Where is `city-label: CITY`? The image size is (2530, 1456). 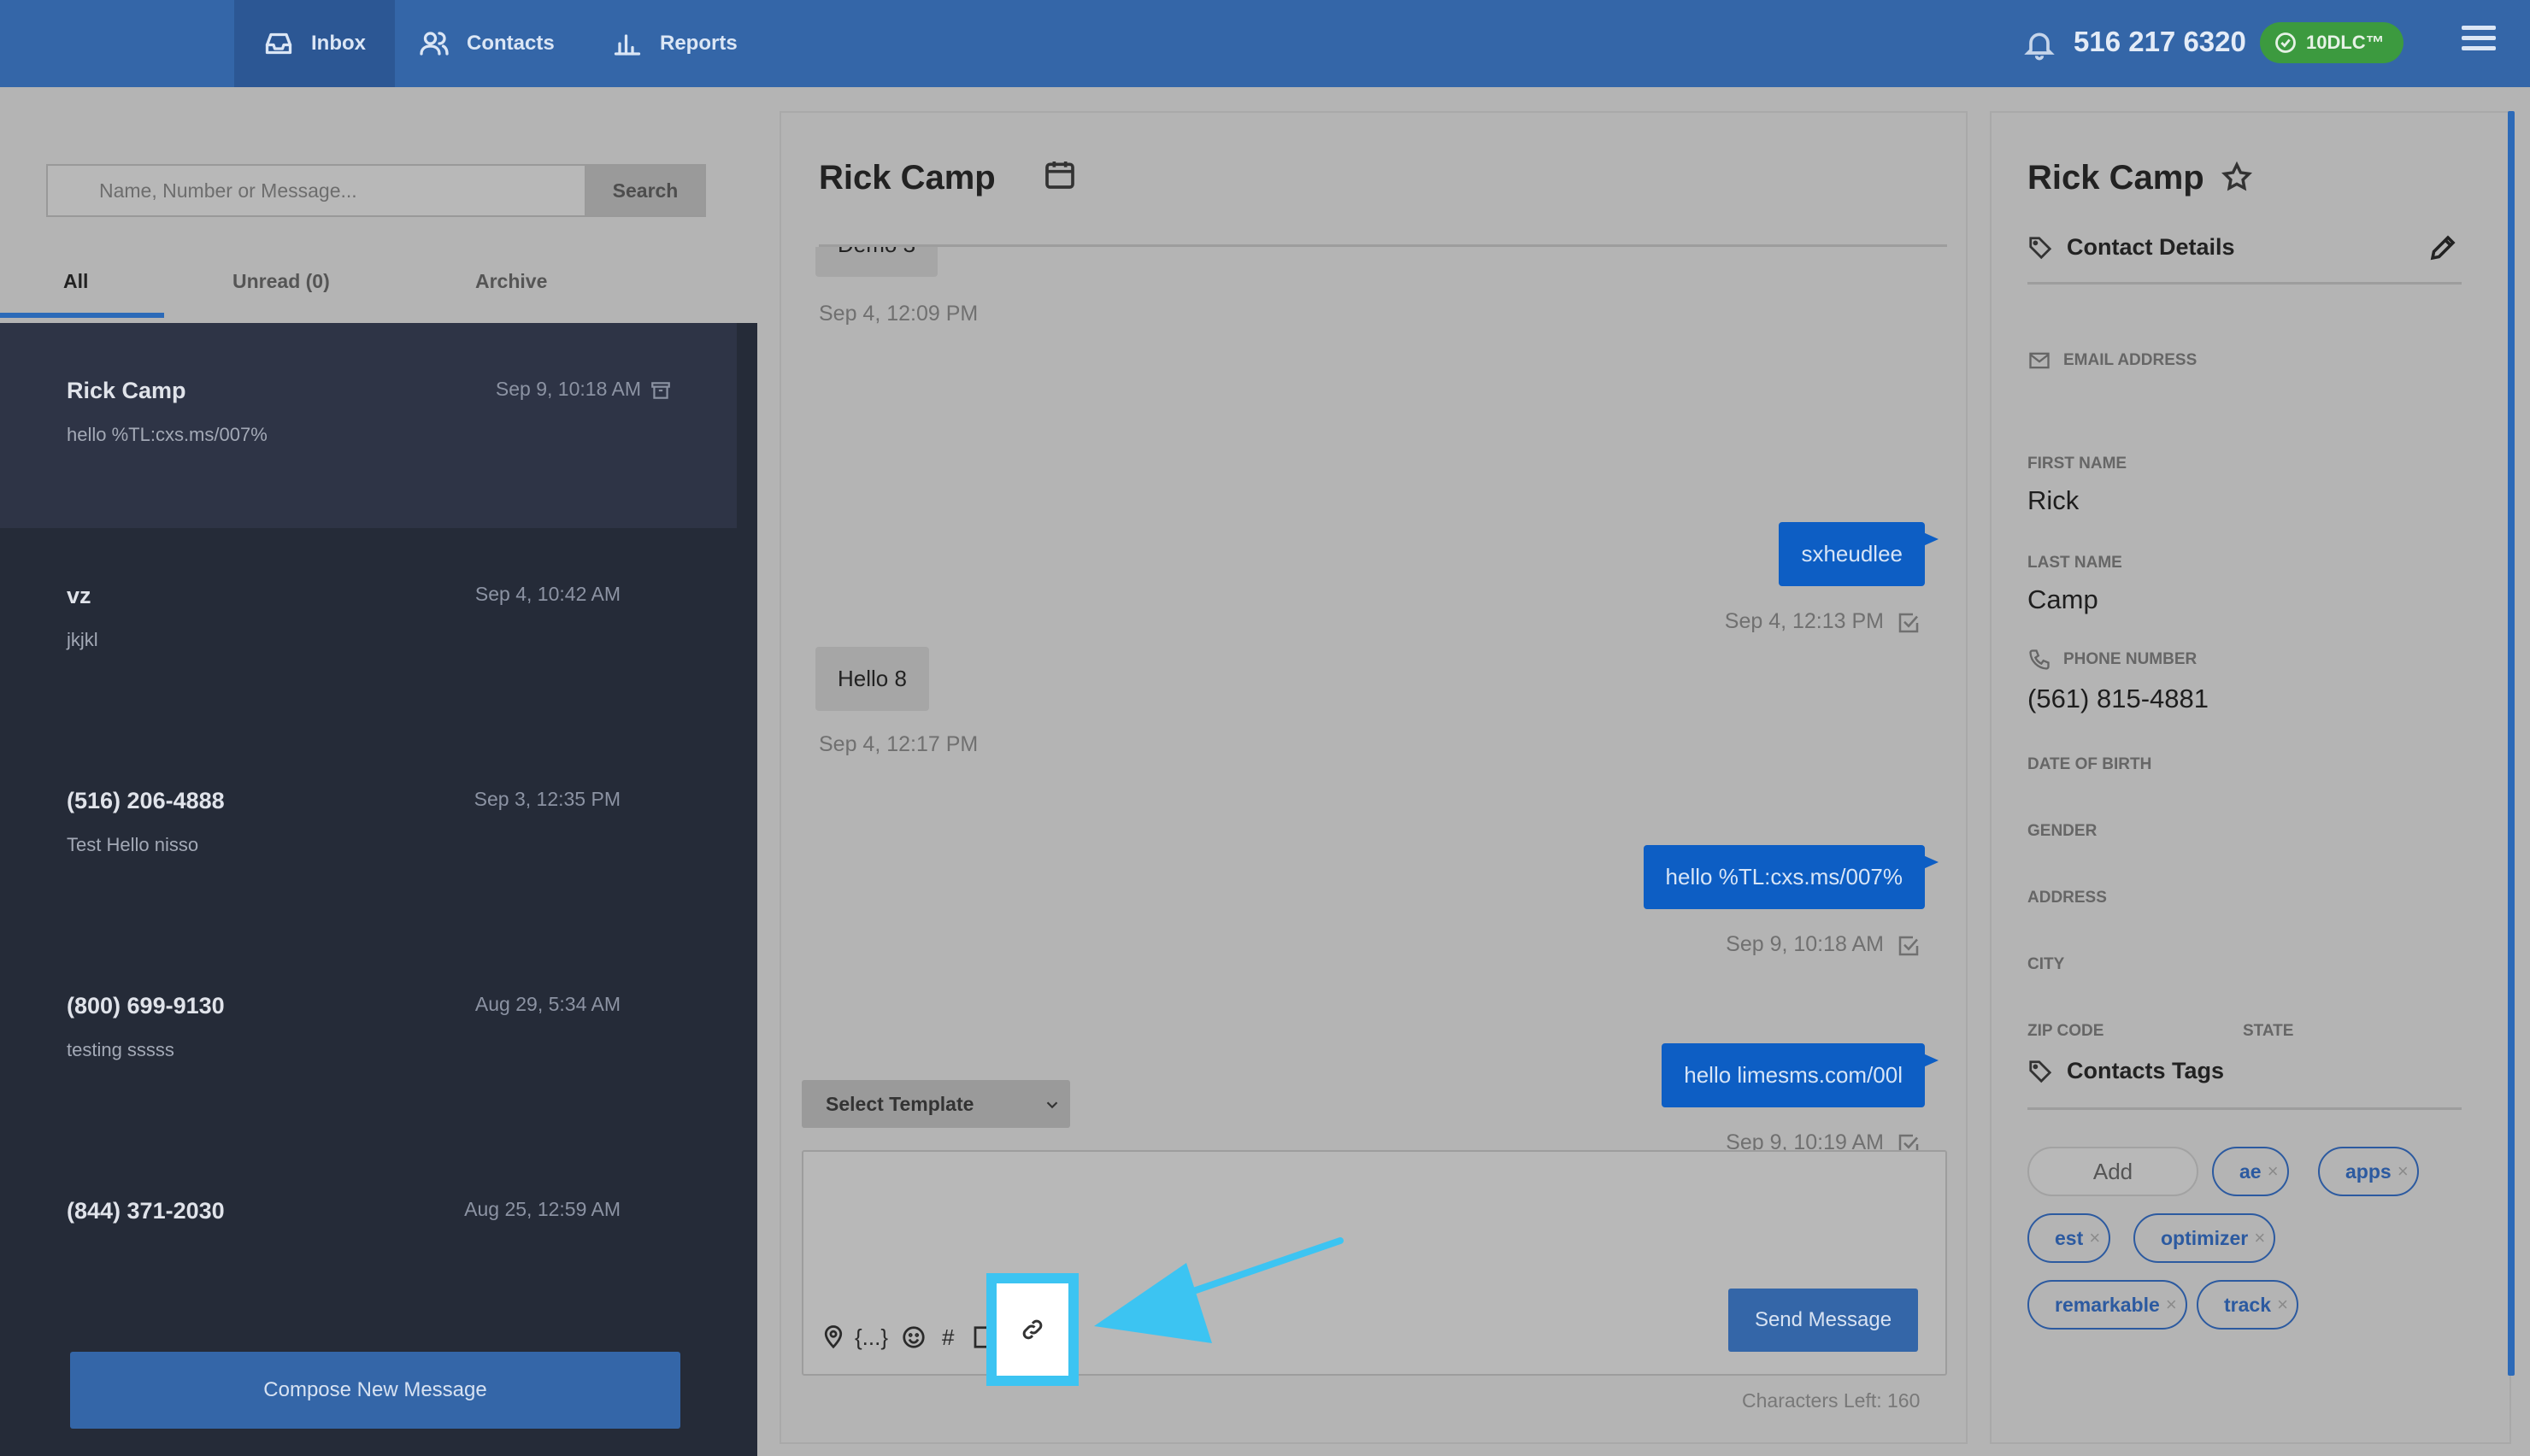 city-label: CITY is located at coordinates (2046, 964).